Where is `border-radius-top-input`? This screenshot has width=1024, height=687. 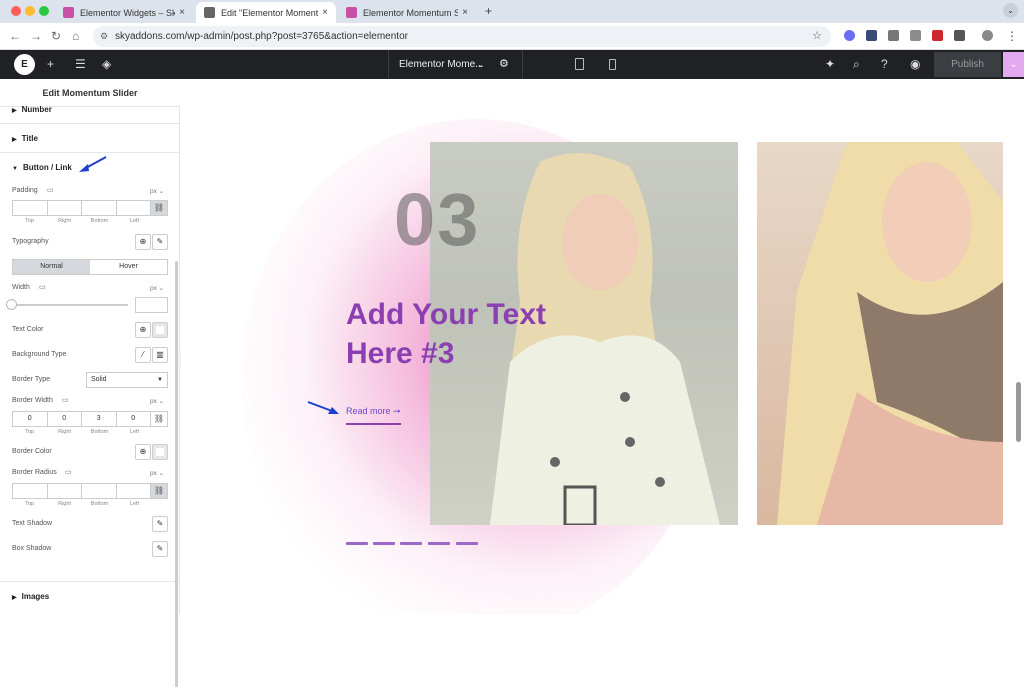 border-radius-top-input is located at coordinates (30, 491).